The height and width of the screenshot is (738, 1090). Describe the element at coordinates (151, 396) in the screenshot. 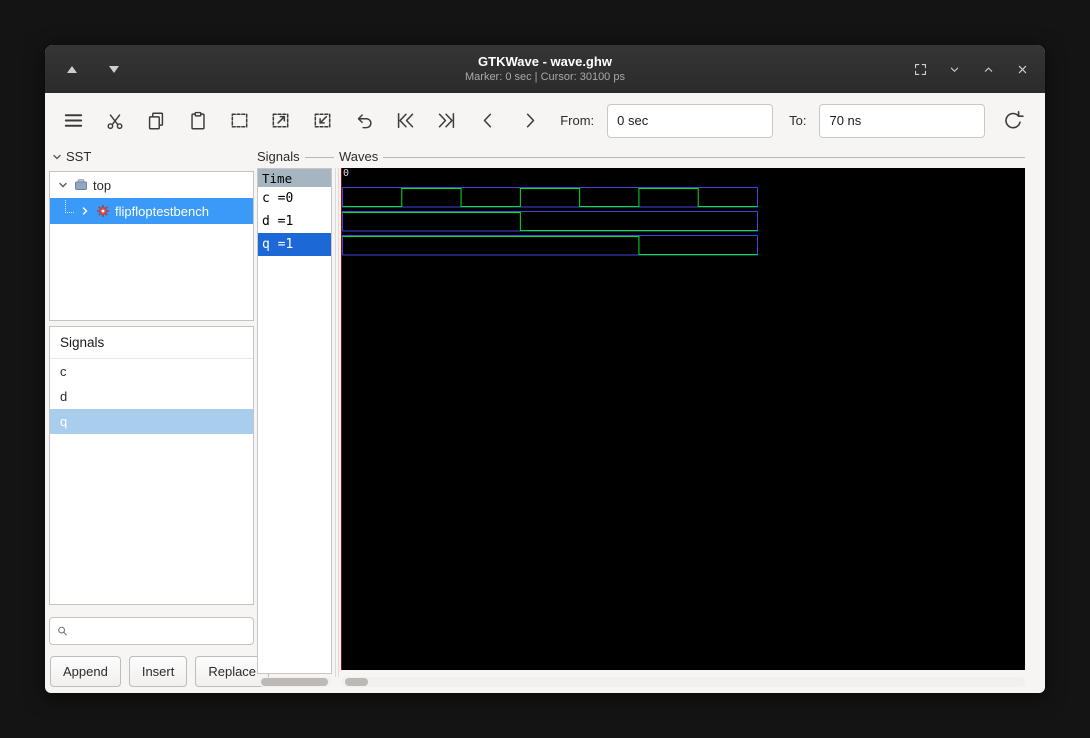

I see `signal-list-item-d: d` at that location.